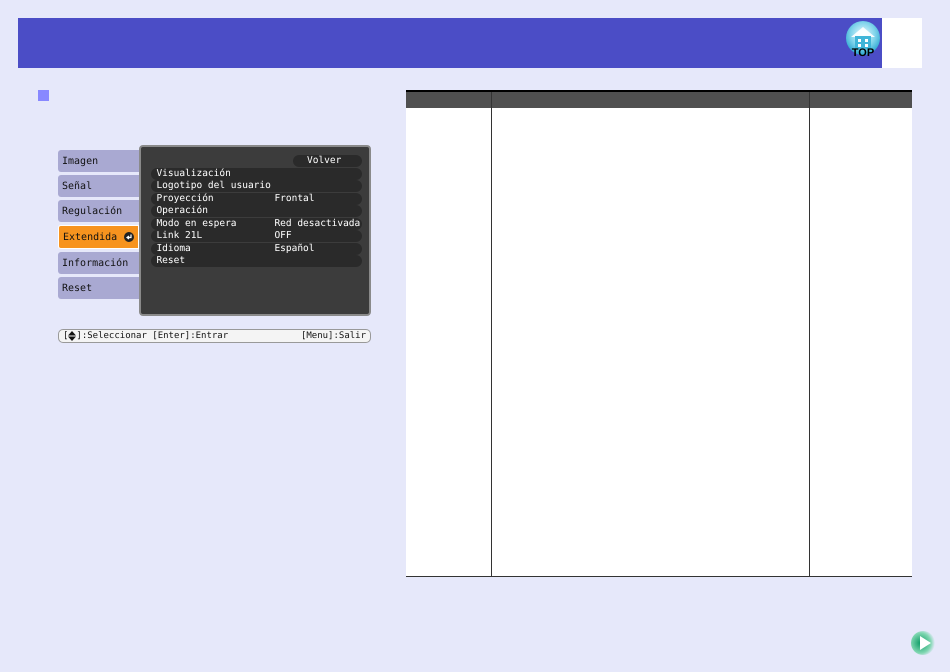 The image size is (950, 672). Describe the element at coordinates (863, 38) in the screenshot. I see `house-icon` at that location.